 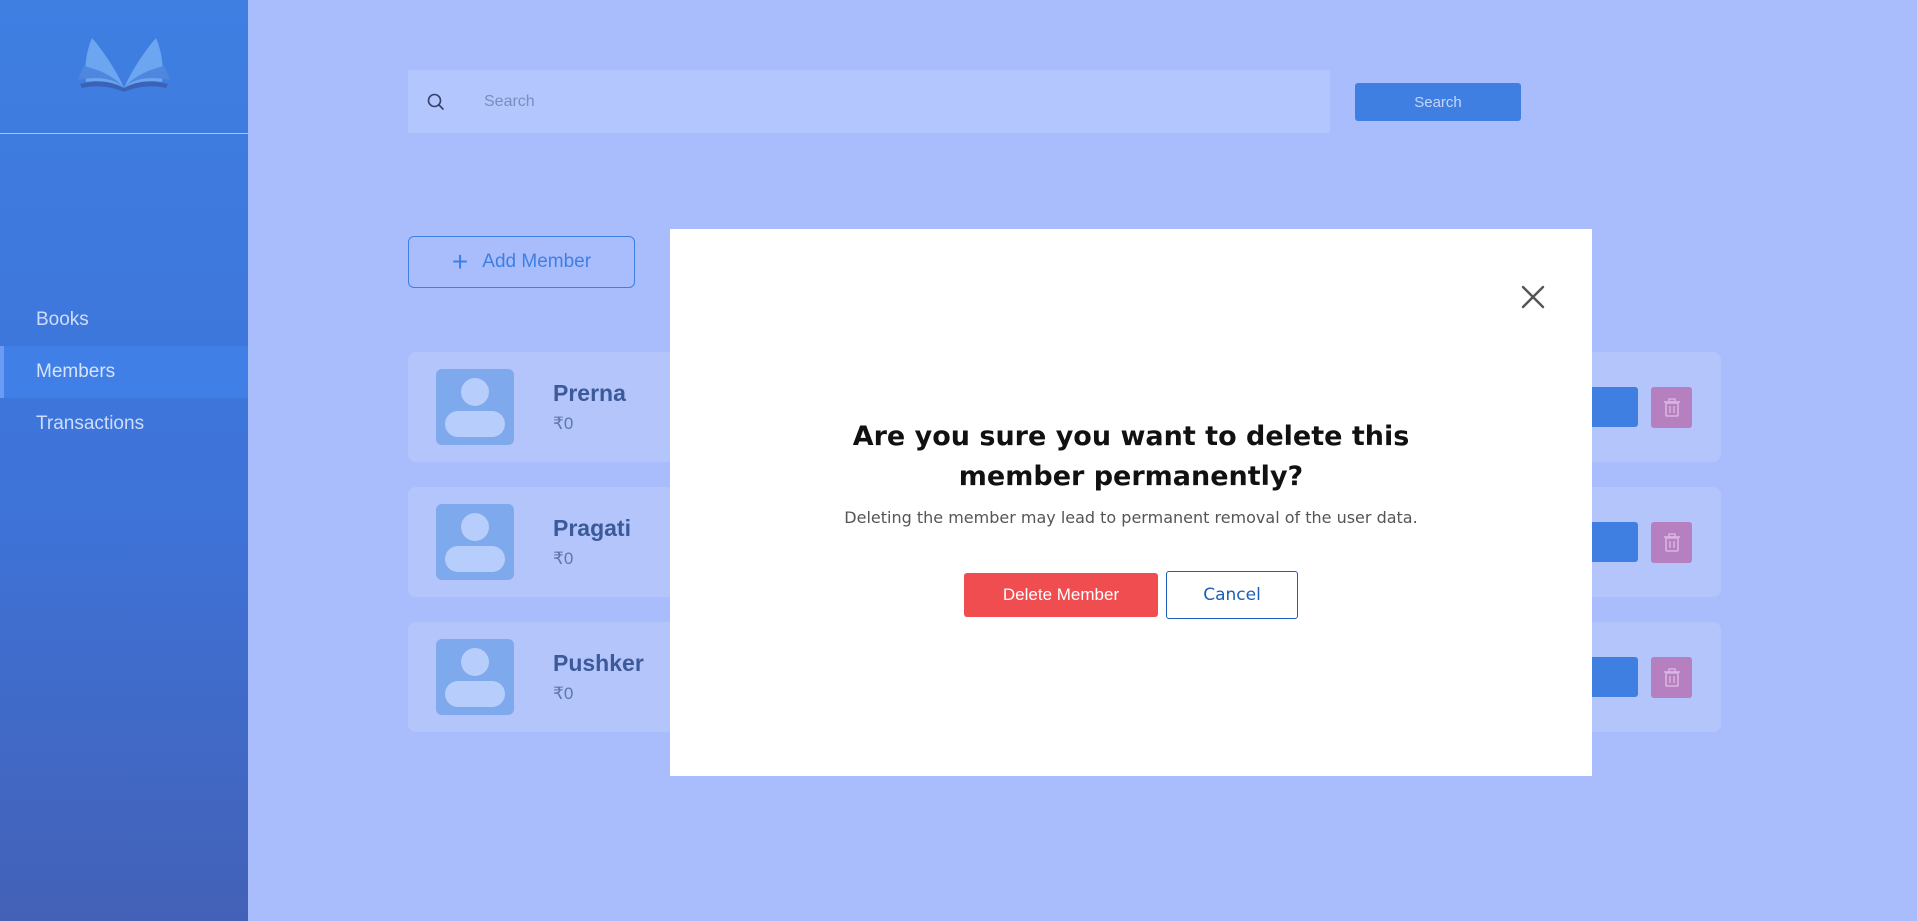 What do you see at coordinates (1533, 297) in the screenshot?
I see `close-icon` at bounding box center [1533, 297].